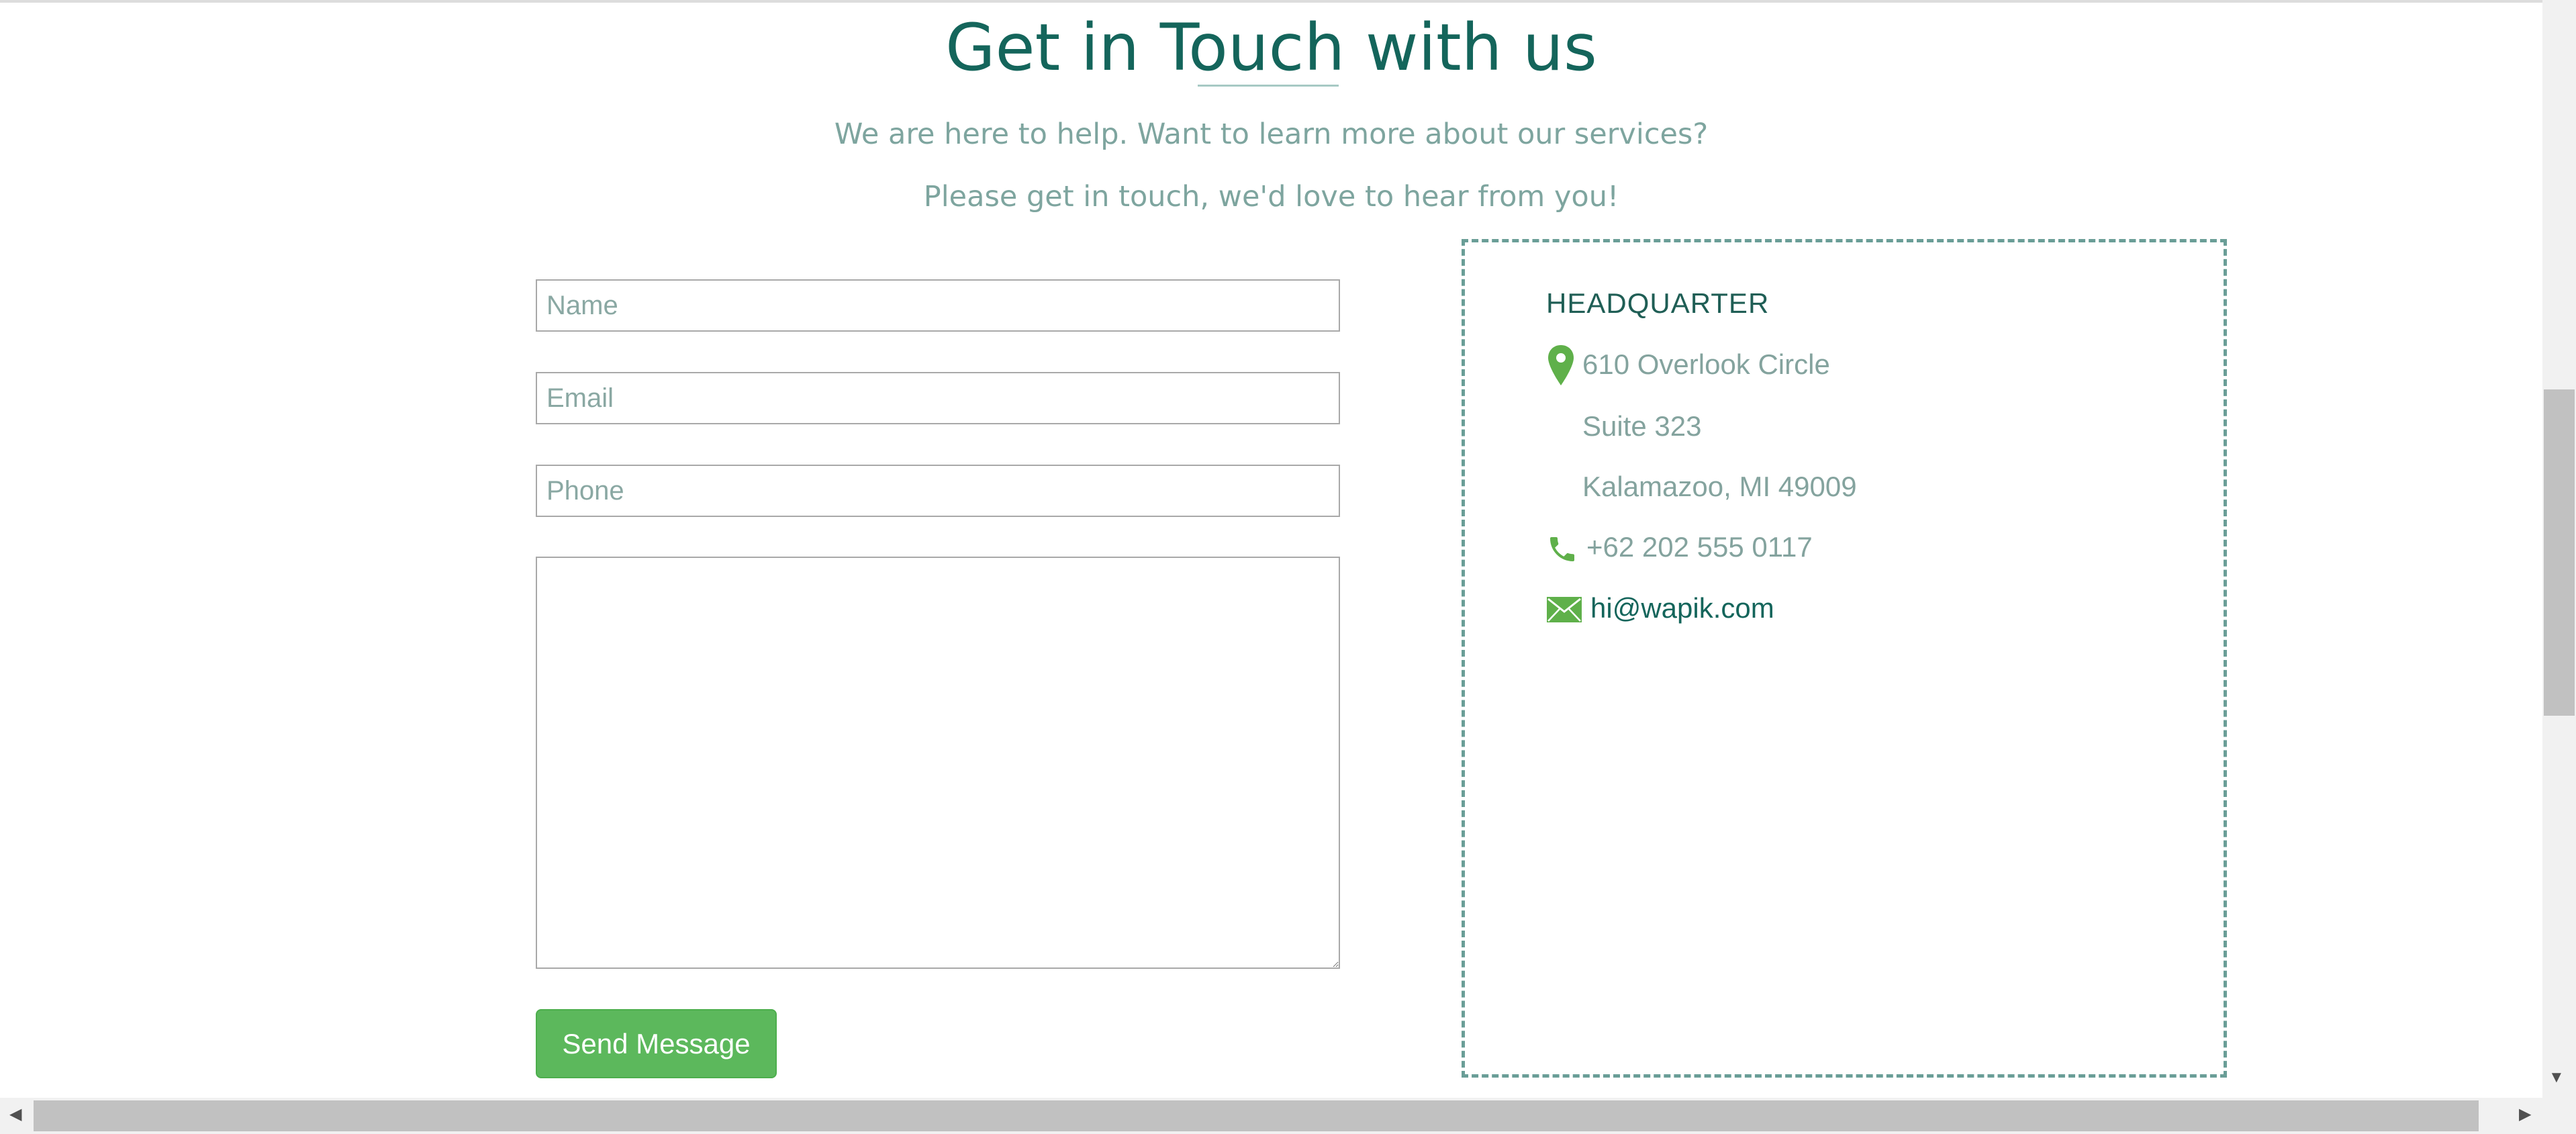 Image resolution: width=2576 pixels, height=1134 pixels. Describe the element at coordinates (1642, 426) in the screenshot. I see `address-line-2: Suite 323` at that location.